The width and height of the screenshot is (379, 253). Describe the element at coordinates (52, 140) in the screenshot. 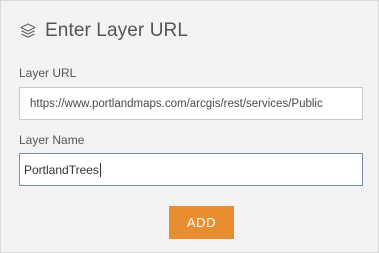

I see `layer-name-label: Layer Name` at that location.